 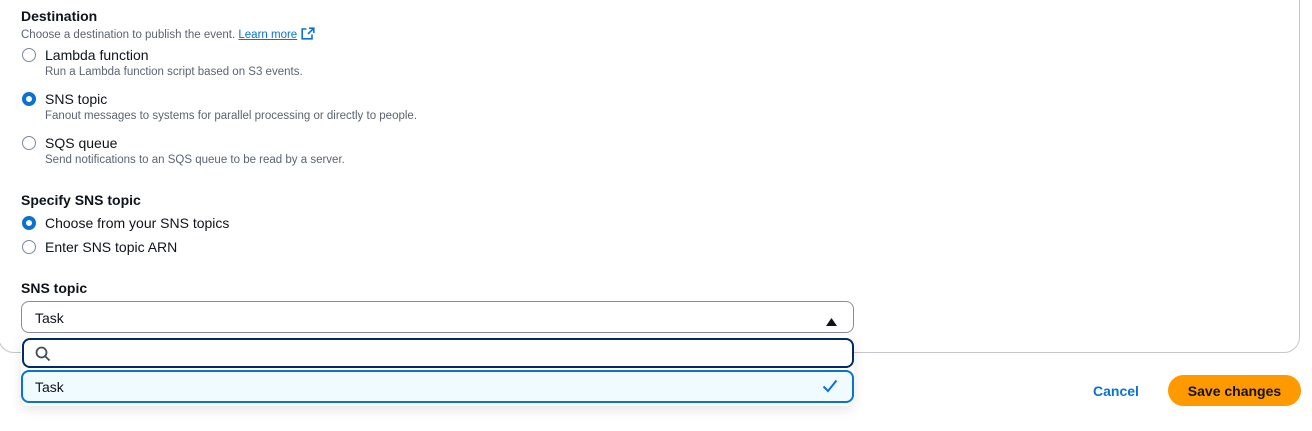 What do you see at coordinates (437, 386) in the screenshot?
I see `sns-topic-option-task: Task` at bounding box center [437, 386].